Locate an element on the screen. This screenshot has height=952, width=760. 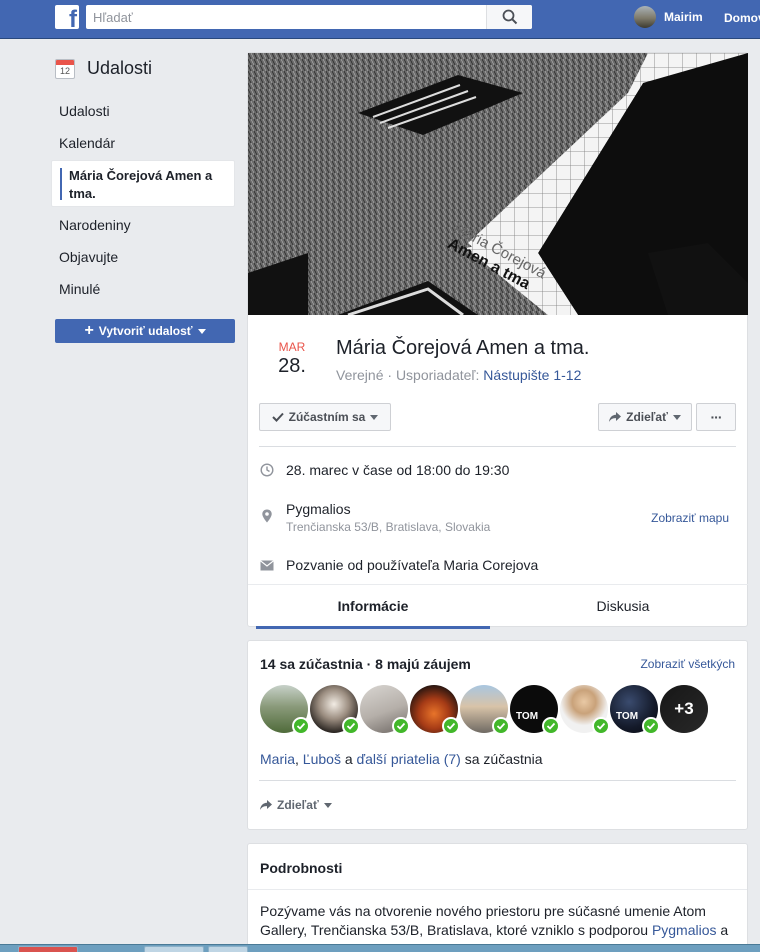
envelope-icon is located at coordinates (267, 565).